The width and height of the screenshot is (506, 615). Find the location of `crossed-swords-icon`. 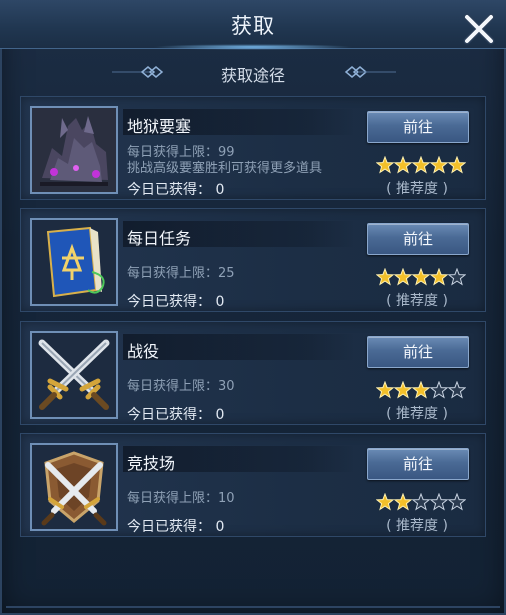

crossed-swords-icon is located at coordinates (74, 375).